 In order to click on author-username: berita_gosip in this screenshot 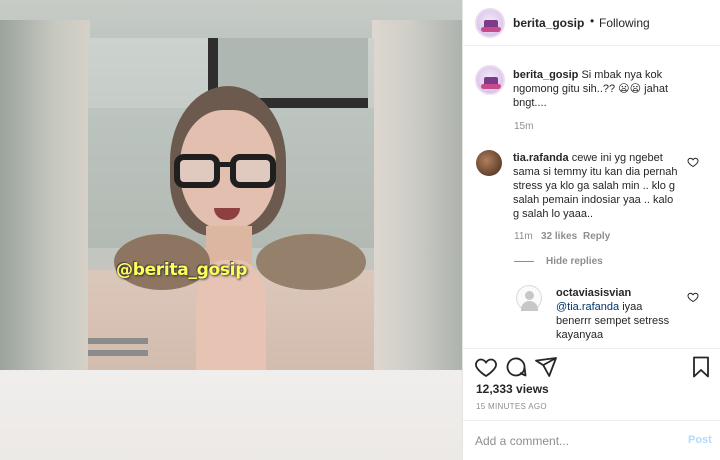, I will do `click(548, 23)`.